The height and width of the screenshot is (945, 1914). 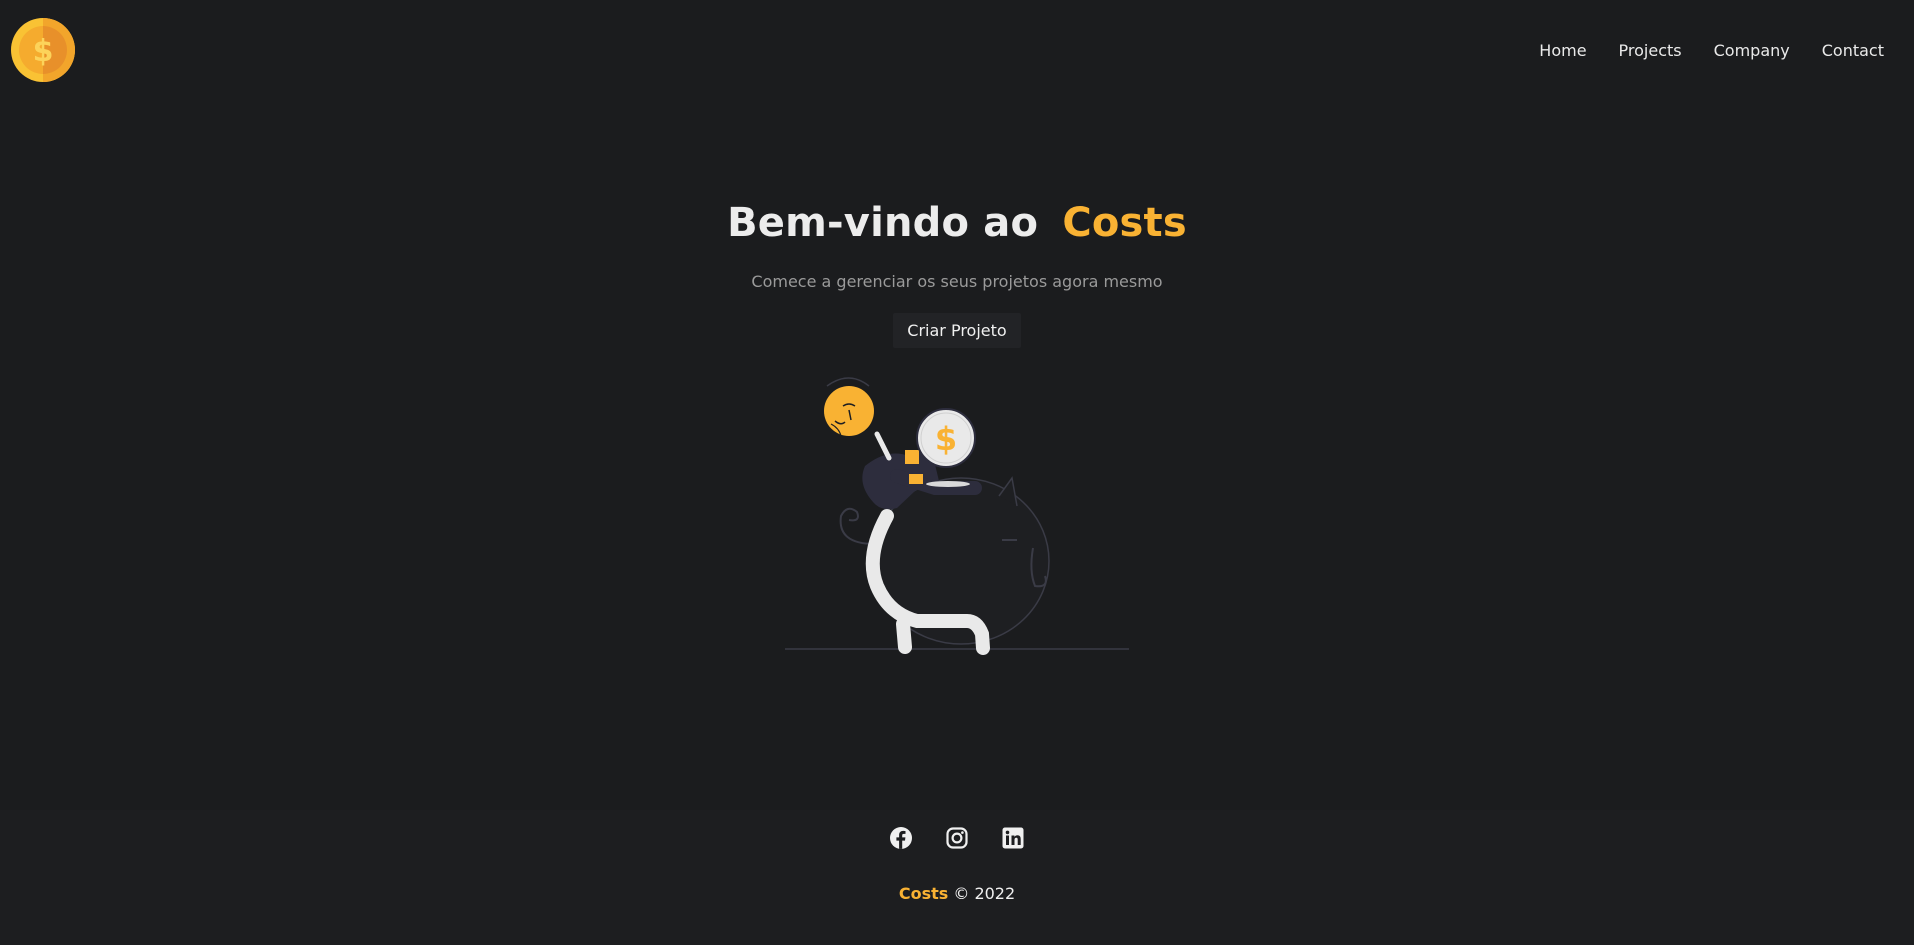 I want to click on copyright-year: © 2022, so click(x=984, y=893).